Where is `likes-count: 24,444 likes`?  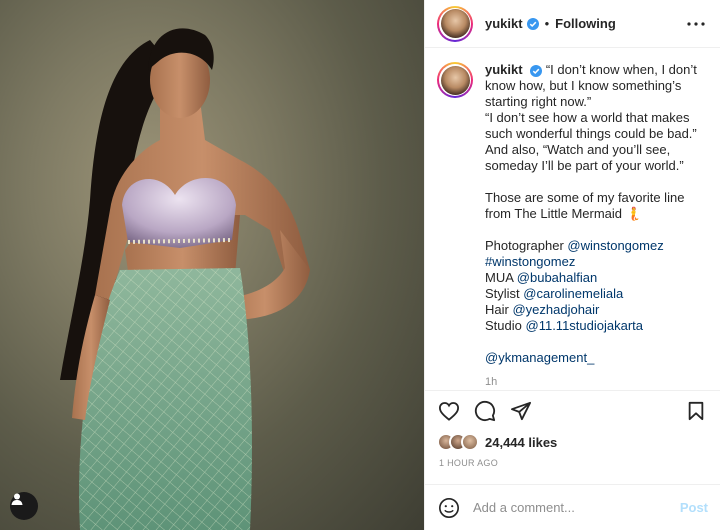
likes-count: 24,444 likes is located at coordinates (521, 442).